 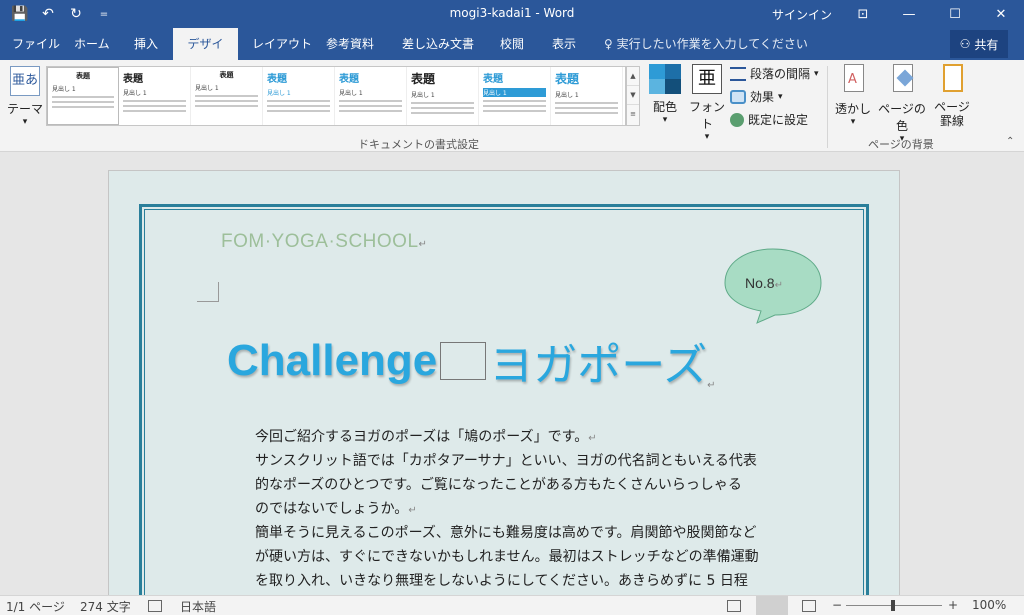 I want to click on word-count: 274 文字, so click(x=105, y=606).